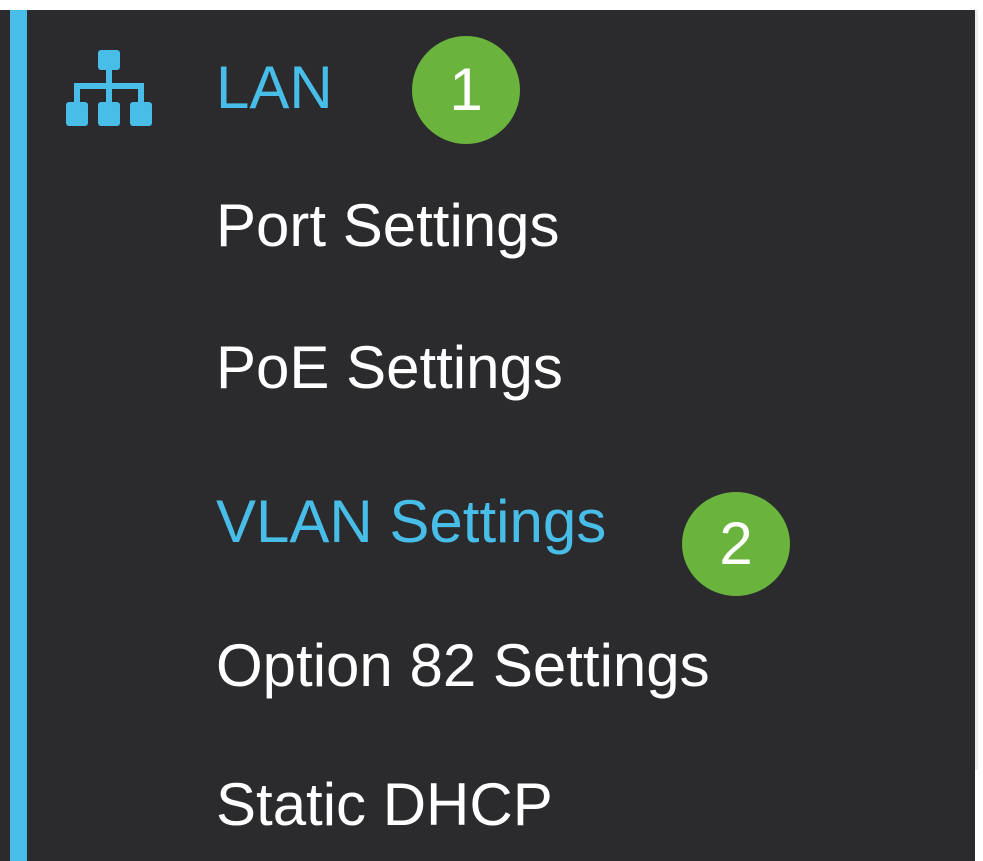  I want to click on step-badge-1: 1, so click(466, 90).